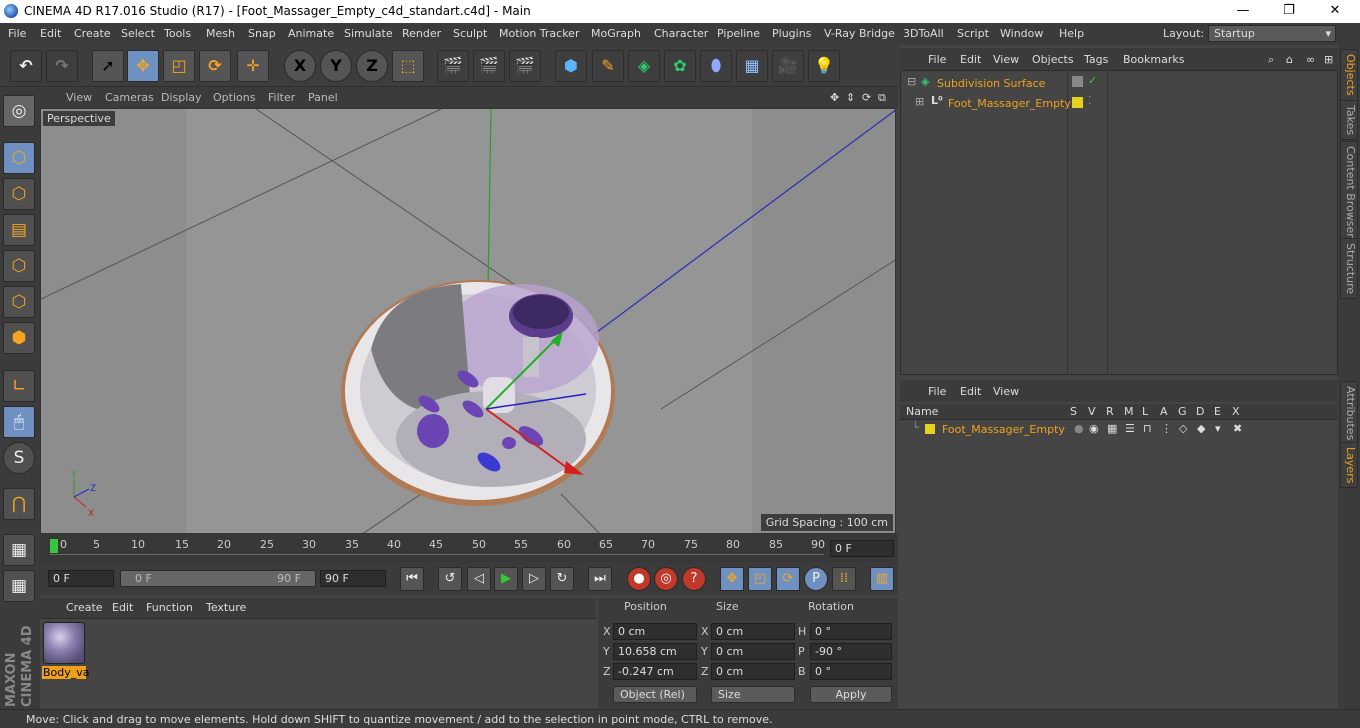 This screenshot has width=1360, height=728. Describe the element at coordinates (64, 643) in the screenshot. I see `material-preview` at that location.